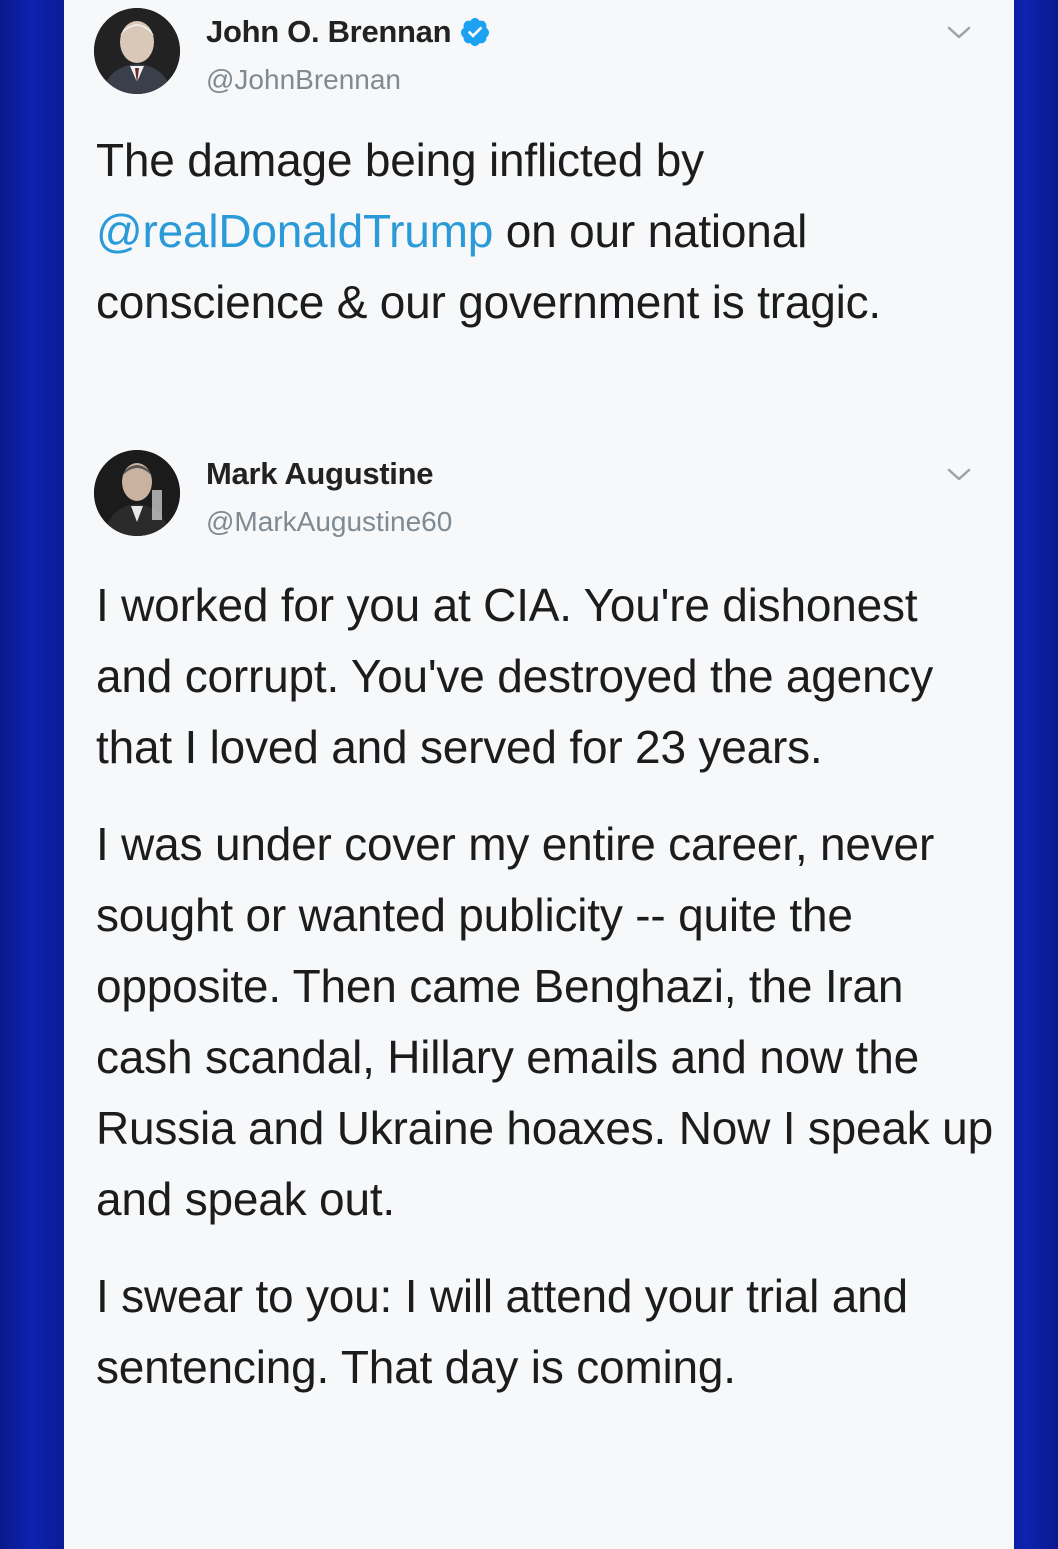 This screenshot has width=1058, height=1549. Describe the element at coordinates (475, 32) in the screenshot. I see `verified-badge-icon` at that location.